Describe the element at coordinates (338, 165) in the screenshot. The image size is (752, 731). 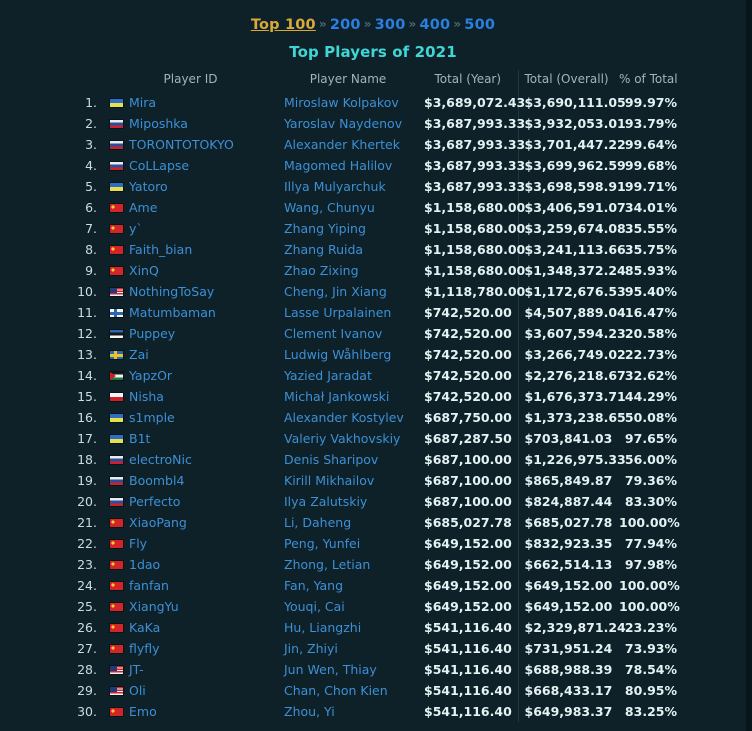
I see `player-name-link: Magomed Halilov` at that location.